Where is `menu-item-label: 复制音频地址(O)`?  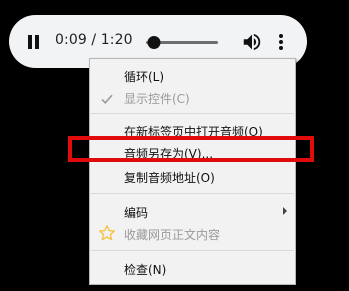
menu-item-label: 复制音频地址(O) is located at coordinates (169, 178).